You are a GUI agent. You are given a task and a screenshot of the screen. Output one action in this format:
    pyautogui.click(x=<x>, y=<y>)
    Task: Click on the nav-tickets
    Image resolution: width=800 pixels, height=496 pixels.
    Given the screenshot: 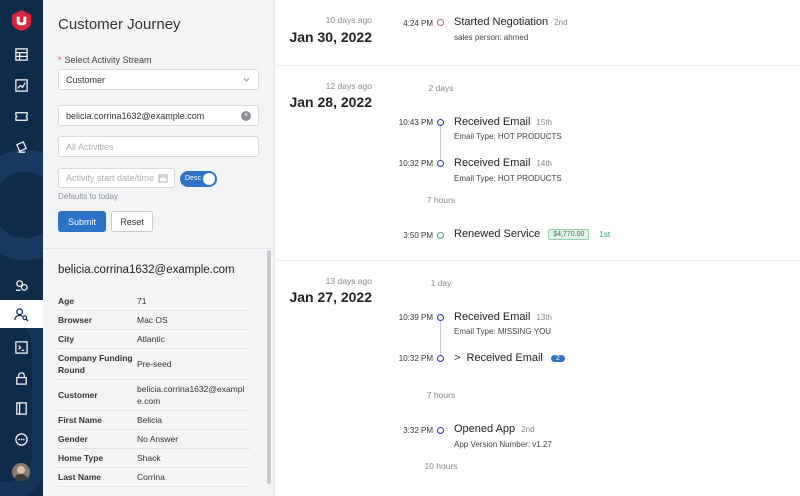 What is the action you would take?
    pyautogui.click(x=21, y=116)
    